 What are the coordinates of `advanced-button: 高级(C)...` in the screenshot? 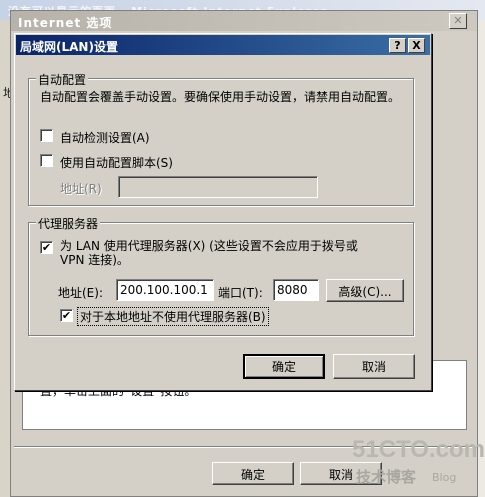 It's located at (365, 290).